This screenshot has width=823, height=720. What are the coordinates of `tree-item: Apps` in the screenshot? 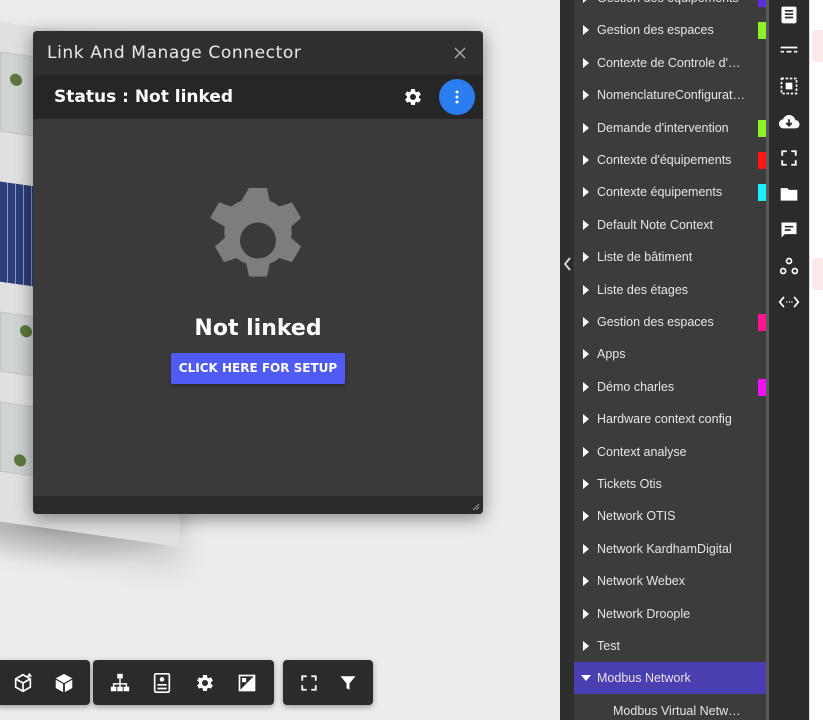 It's located at (670, 354).